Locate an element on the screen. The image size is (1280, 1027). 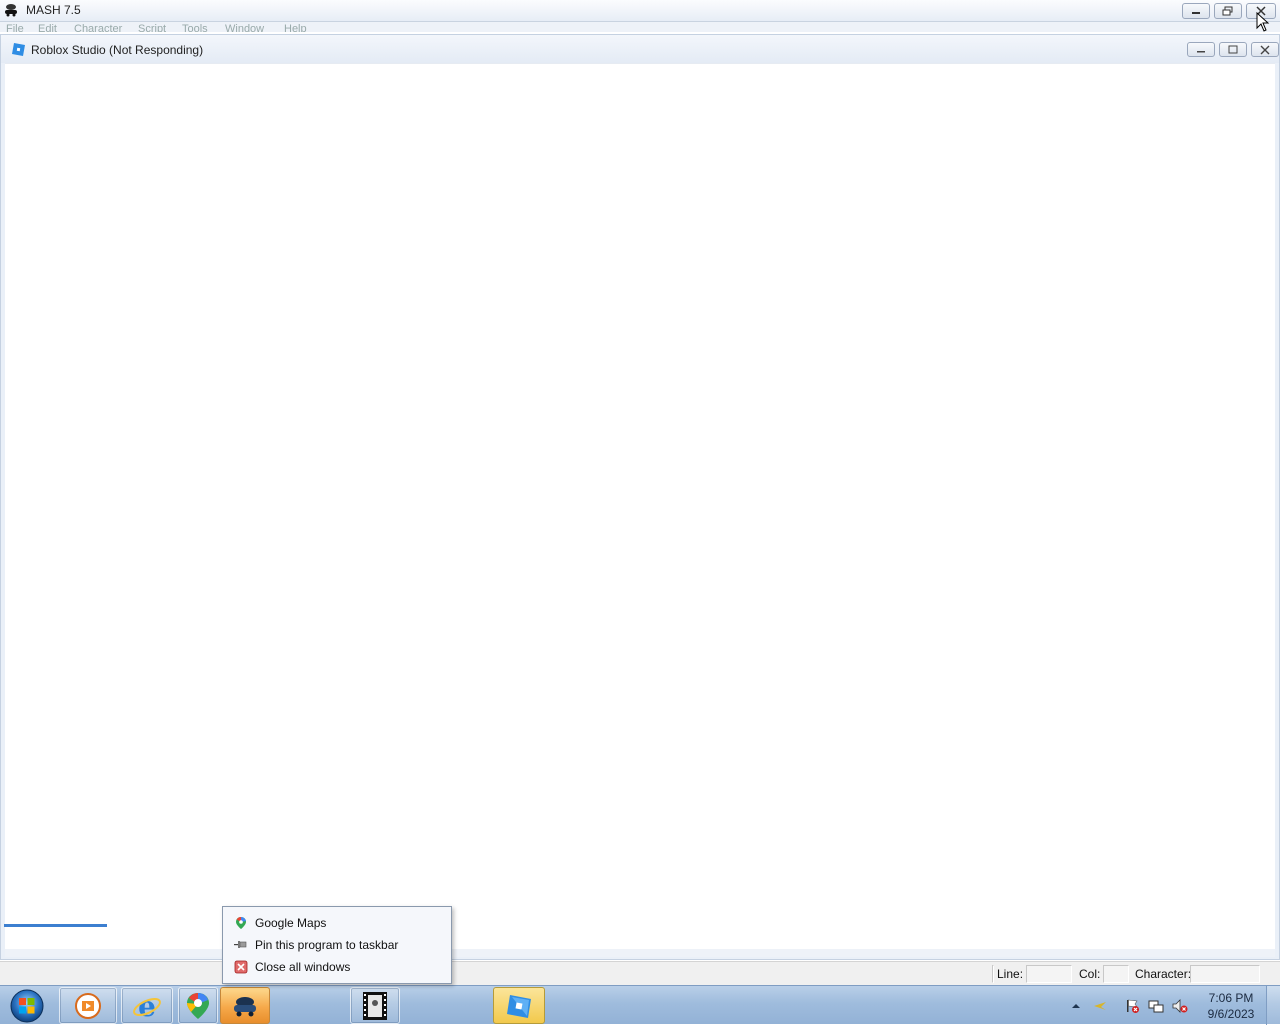
maximize-icon is located at coordinates (1233, 49).